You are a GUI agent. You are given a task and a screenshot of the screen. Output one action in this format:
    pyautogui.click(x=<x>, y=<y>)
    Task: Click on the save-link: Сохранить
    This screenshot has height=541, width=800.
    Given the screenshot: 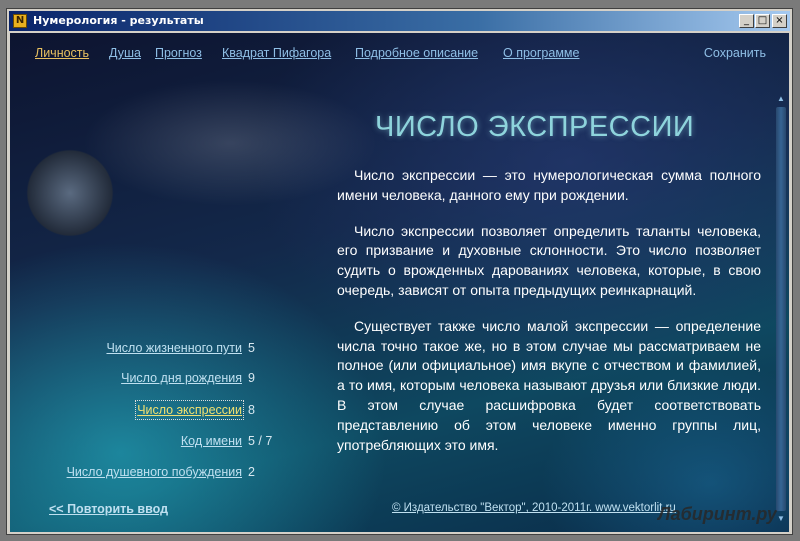 What is the action you would take?
    pyautogui.click(x=735, y=53)
    